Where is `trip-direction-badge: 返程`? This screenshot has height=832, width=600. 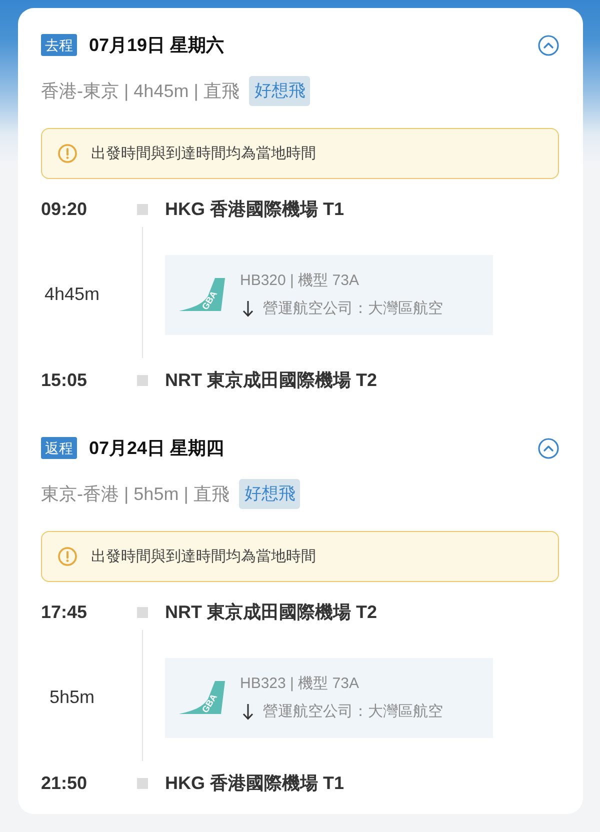 trip-direction-badge: 返程 is located at coordinates (59, 448).